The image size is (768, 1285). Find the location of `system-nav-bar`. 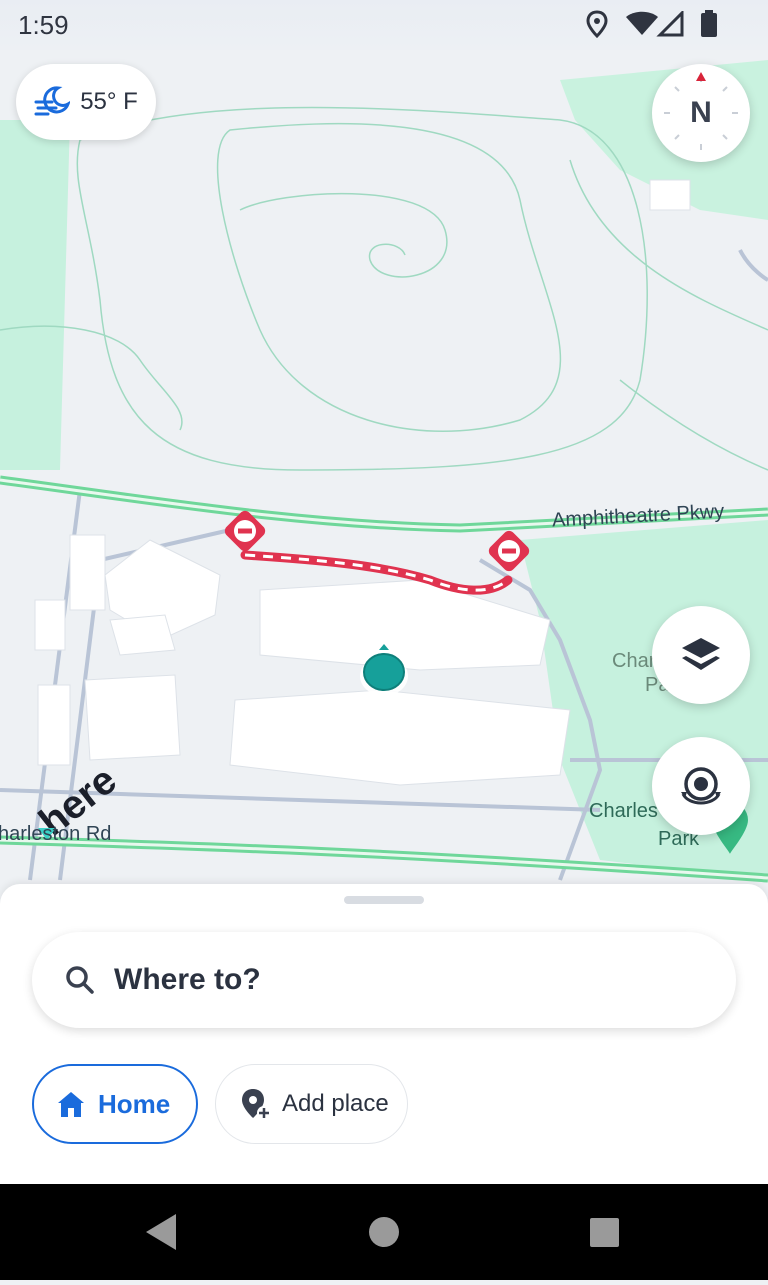

system-nav-bar is located at coordinates (384, 1232).